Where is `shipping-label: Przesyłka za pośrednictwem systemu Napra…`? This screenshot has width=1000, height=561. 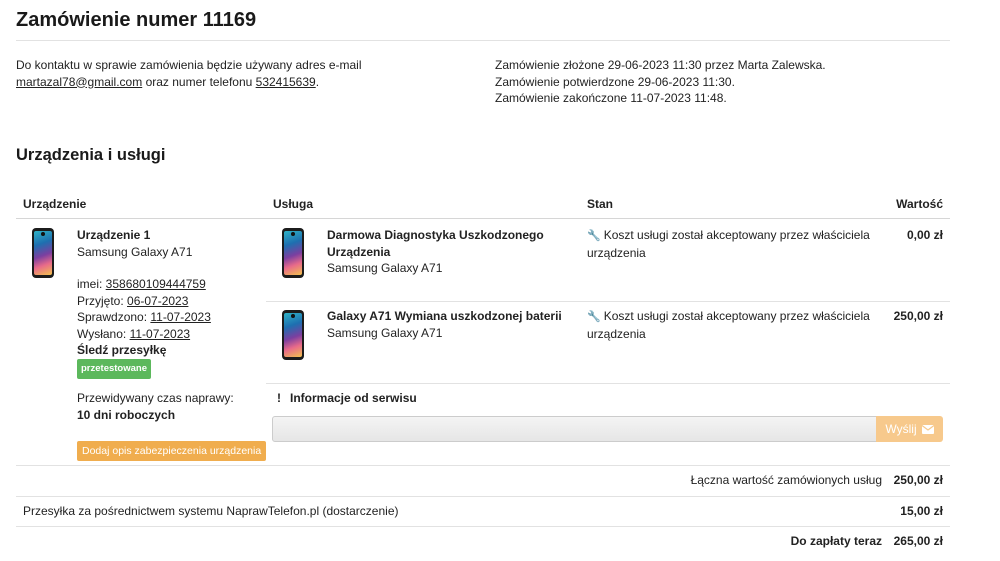 shipping-label: Przesyłka za pośrednictwem systemu Napra… is located at coordinates (211, 511).